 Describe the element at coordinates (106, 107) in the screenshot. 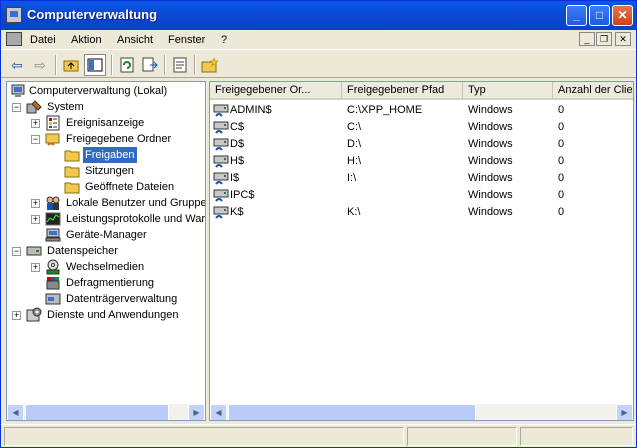

I see `tree-item-system: − System` at that location.